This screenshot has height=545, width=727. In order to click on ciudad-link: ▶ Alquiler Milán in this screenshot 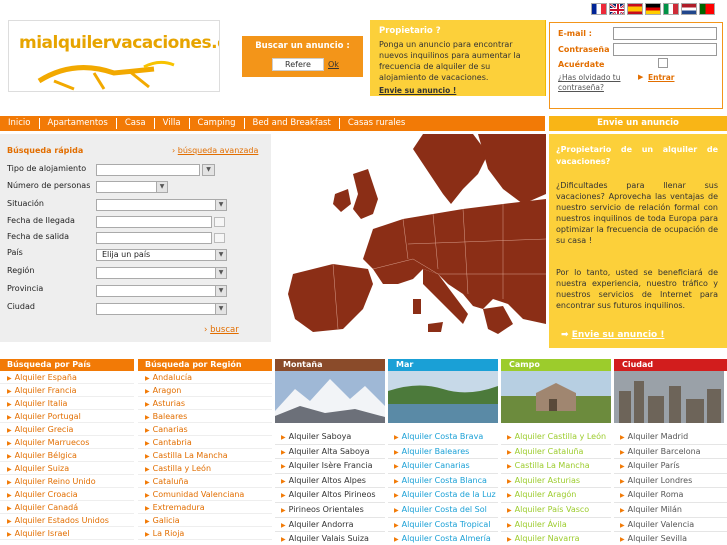, I will do `click(670, 510)`.